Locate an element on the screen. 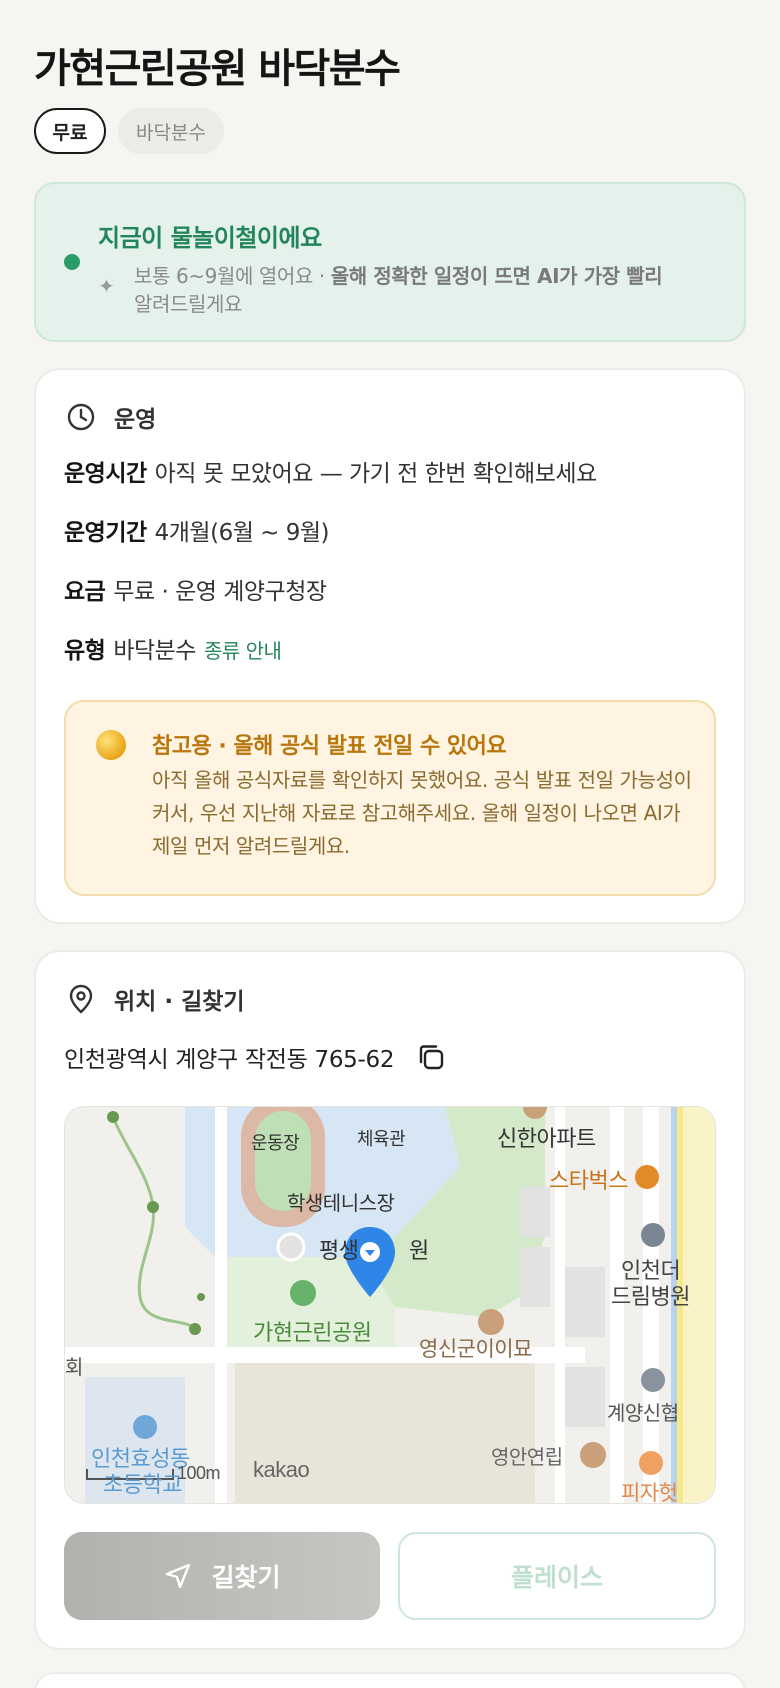 The image size is (780, 1688). row-type: 유형 바닥분수 종류 안내 is located at coordinates (173, 648).